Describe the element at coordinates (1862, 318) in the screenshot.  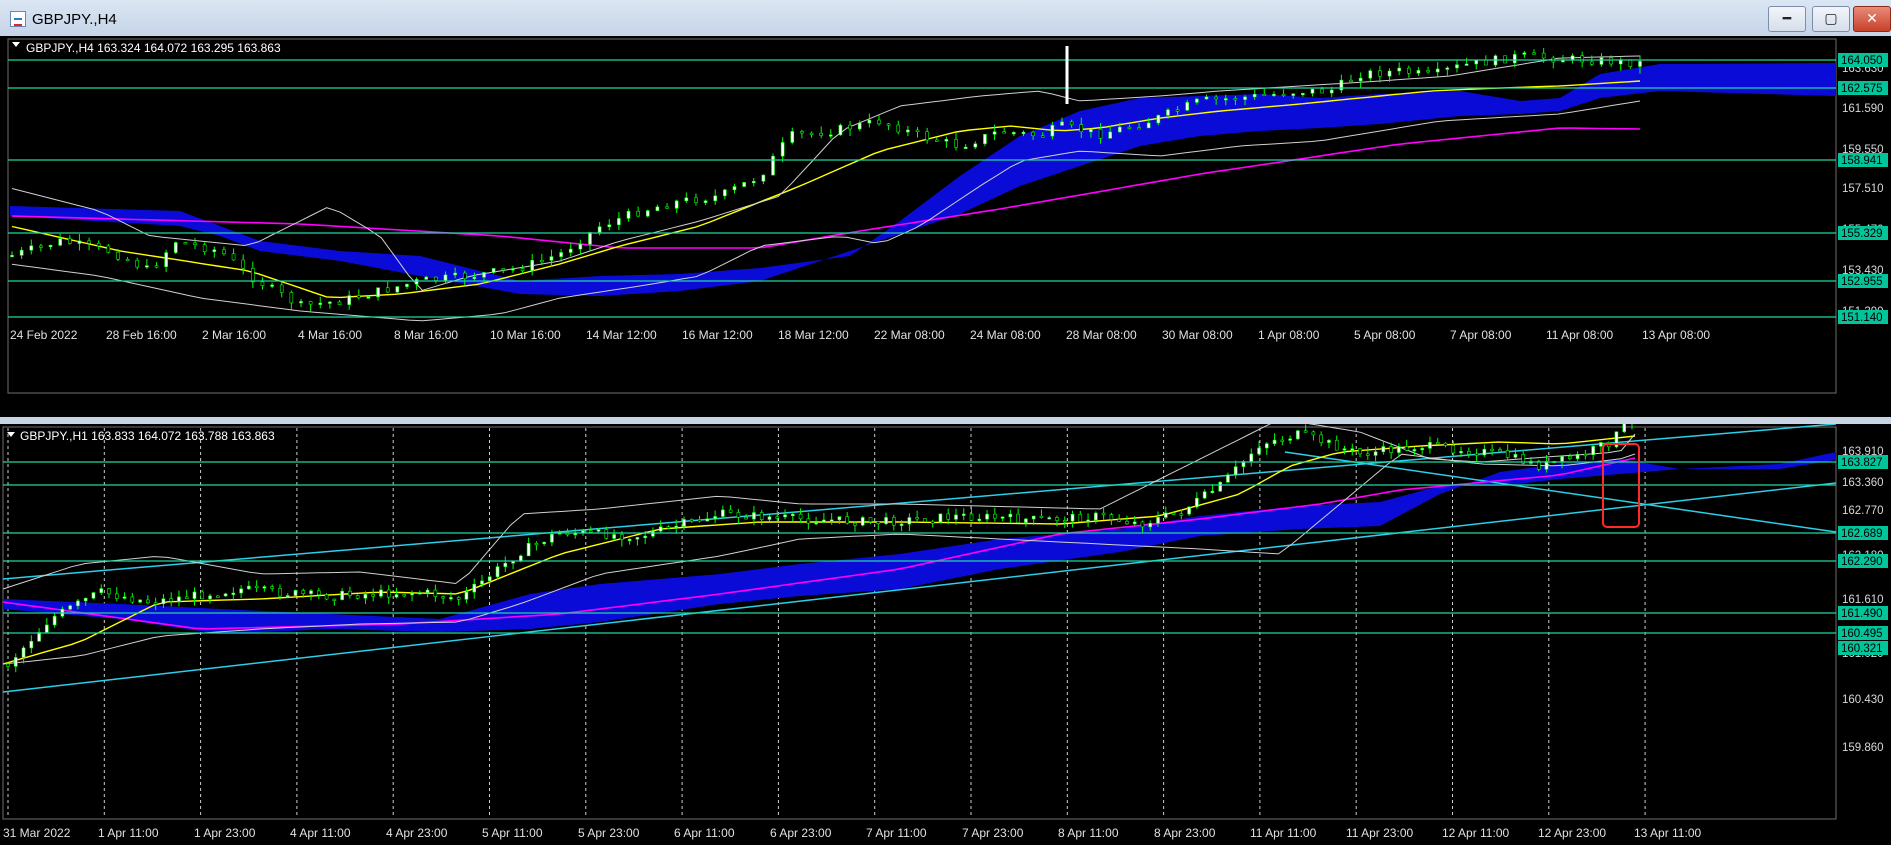
I see `price-label: 151.140` at that location.